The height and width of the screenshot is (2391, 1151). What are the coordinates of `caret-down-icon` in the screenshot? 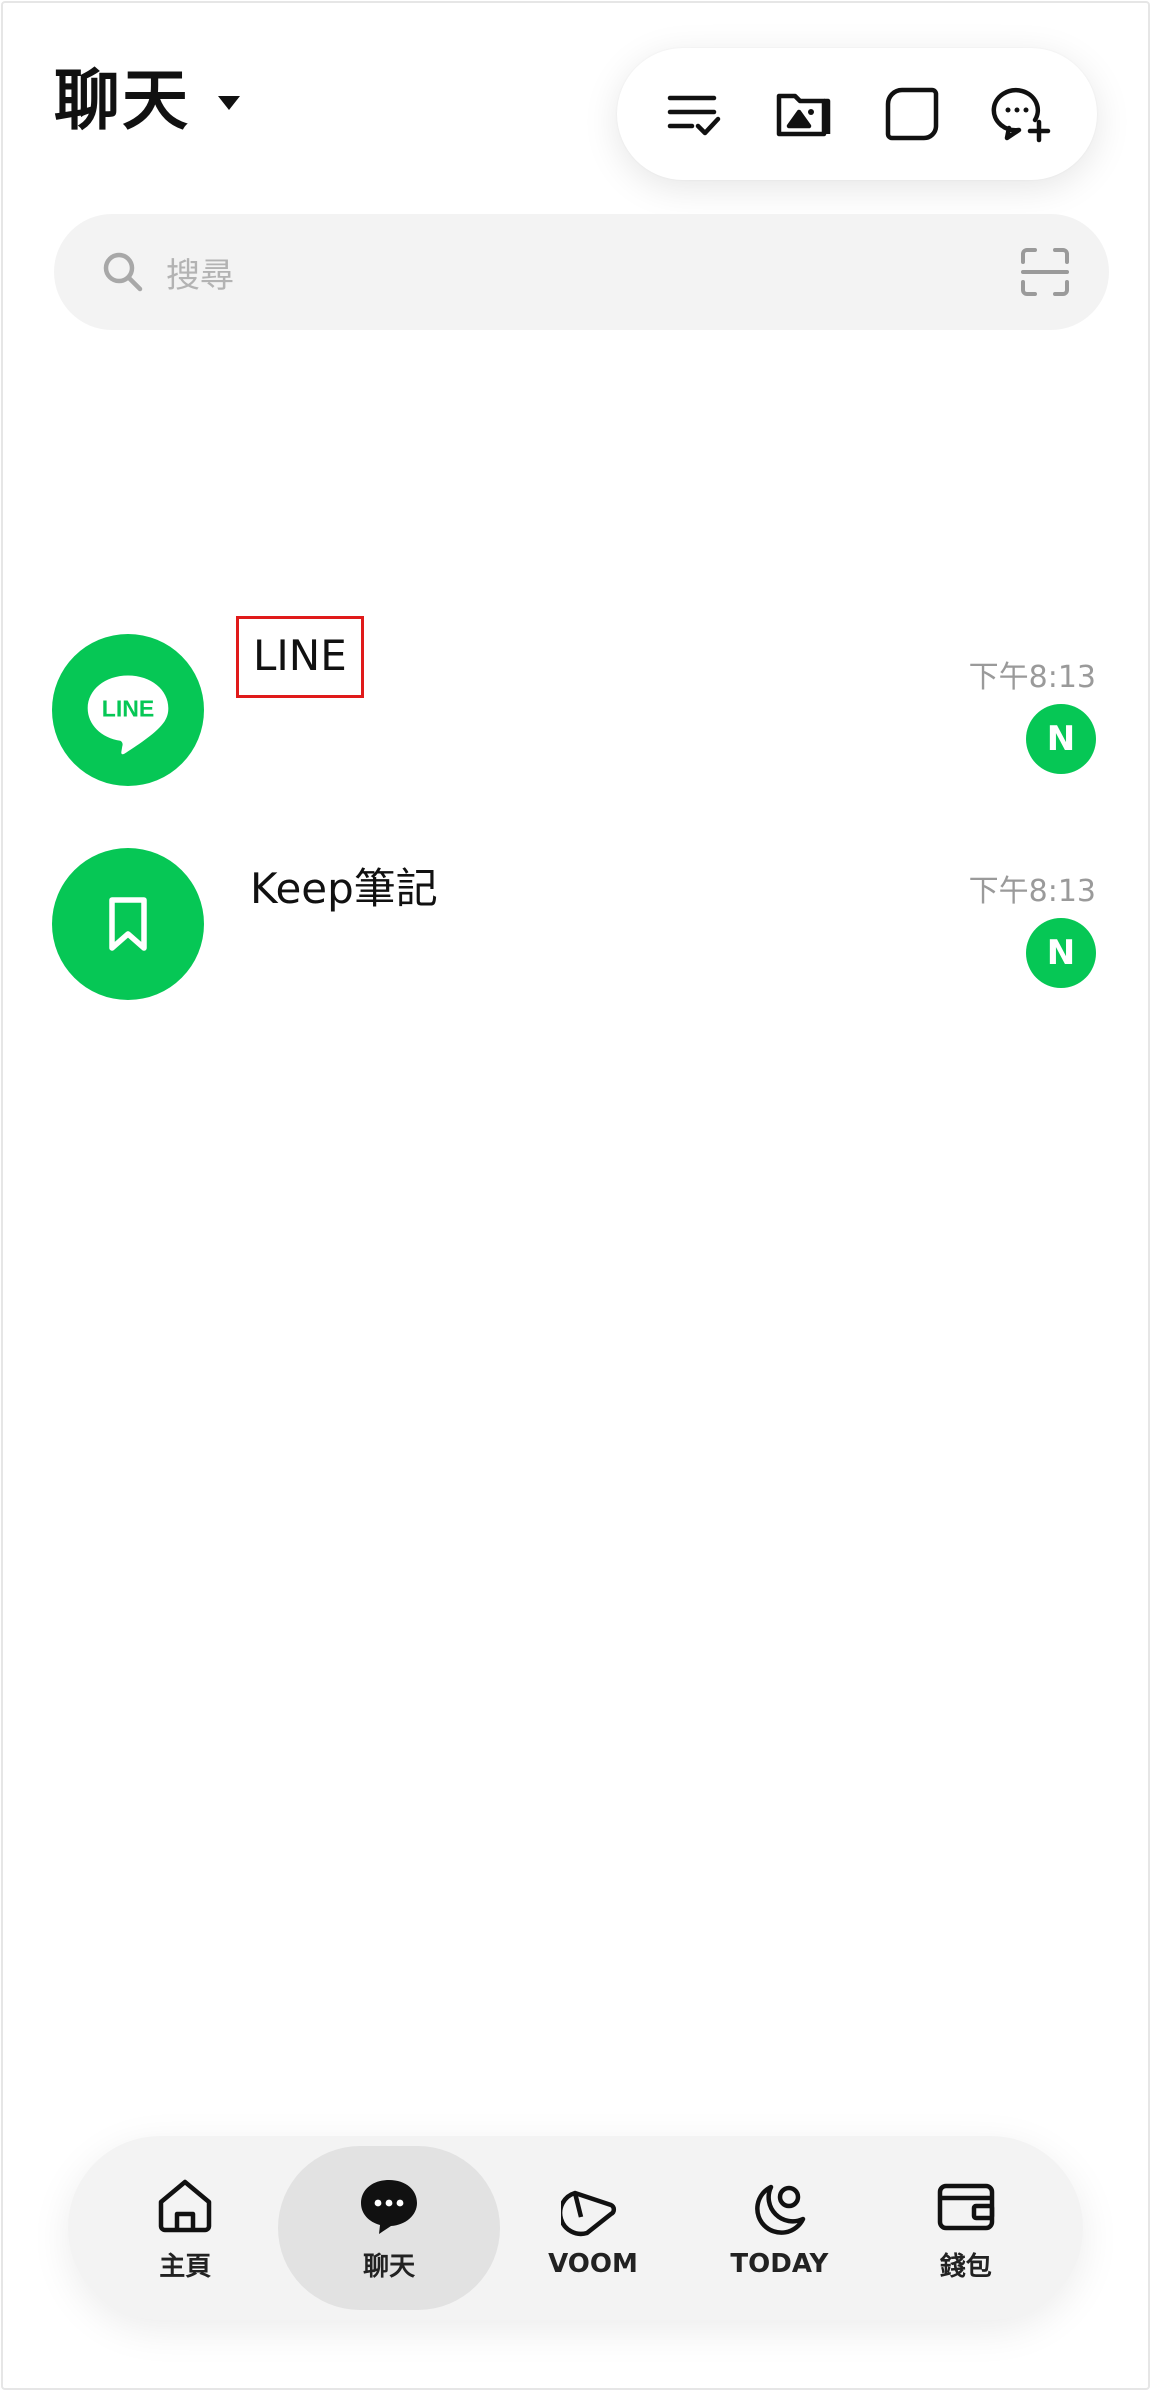 It's located at (229, 103).